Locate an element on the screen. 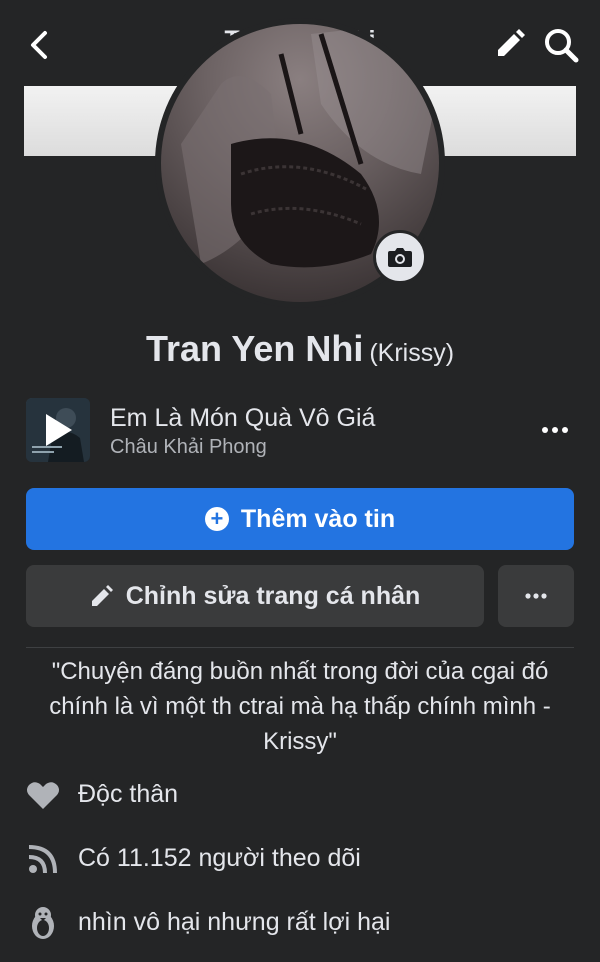  add-to-story-button: + Thêm vào tin is located at coordinates (300, 519).